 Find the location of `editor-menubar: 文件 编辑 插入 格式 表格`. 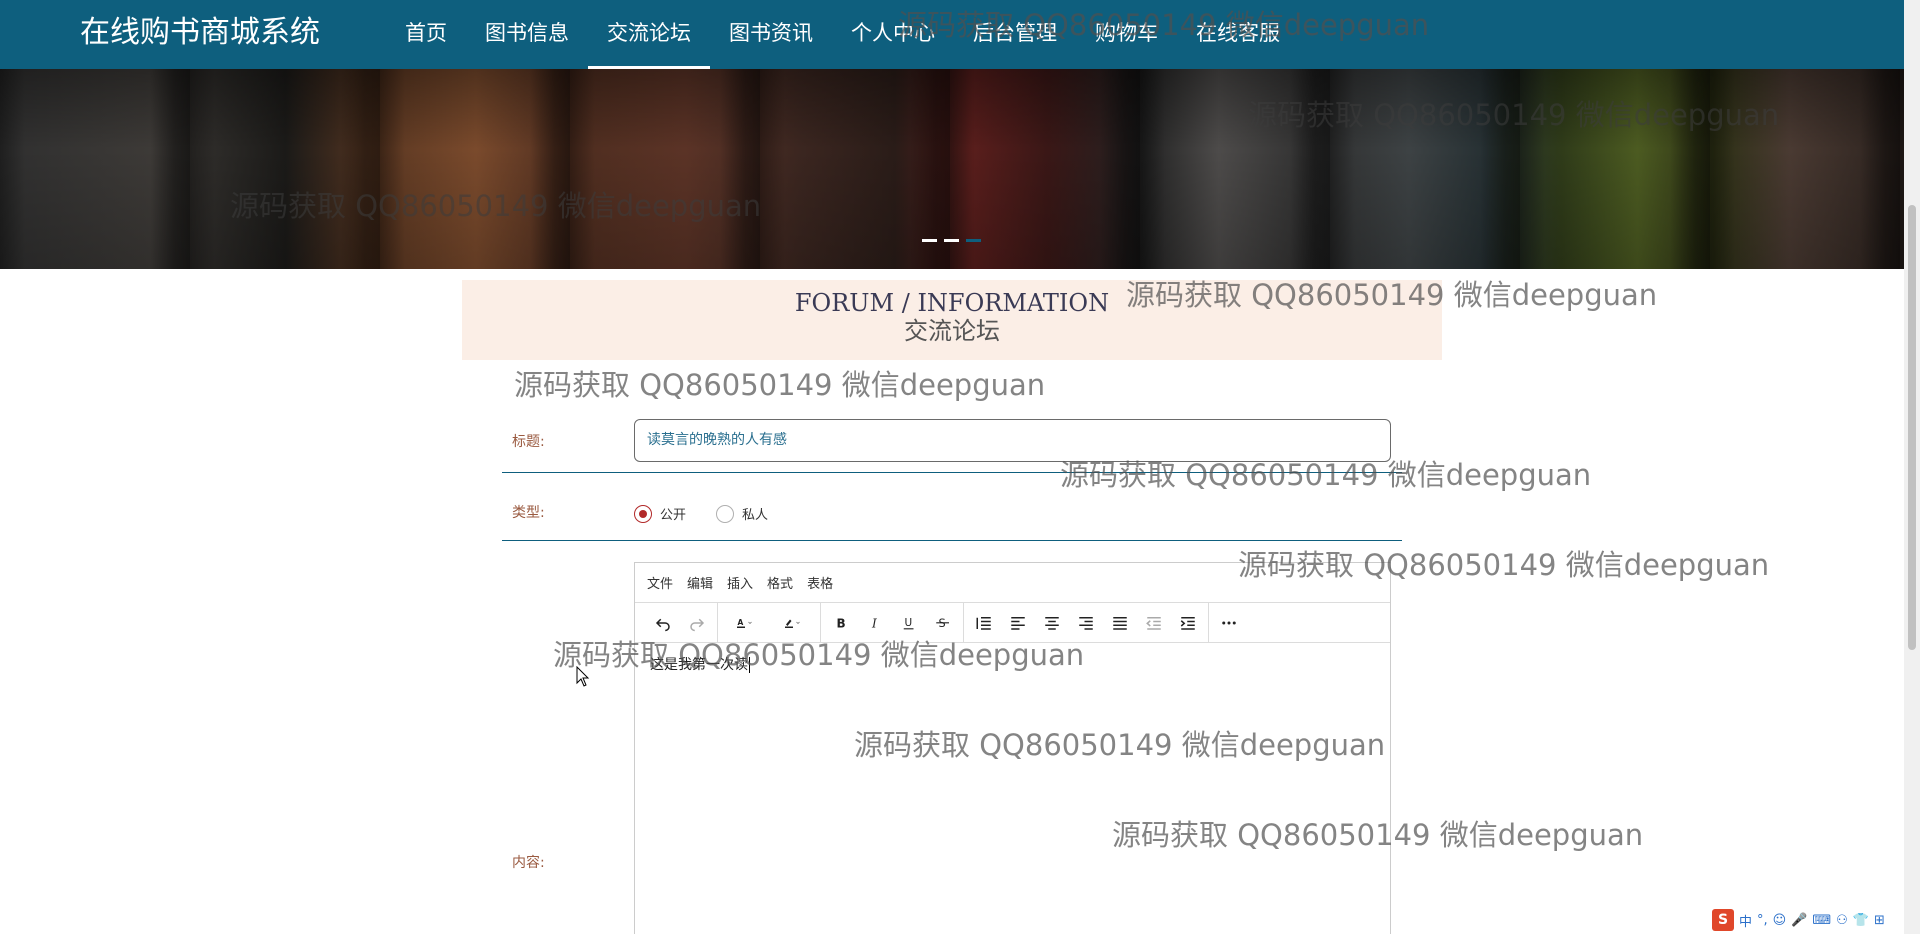

editor-menubar: 文件 编辑 插入 格式 表格 is located at coordinates (1012, 583).